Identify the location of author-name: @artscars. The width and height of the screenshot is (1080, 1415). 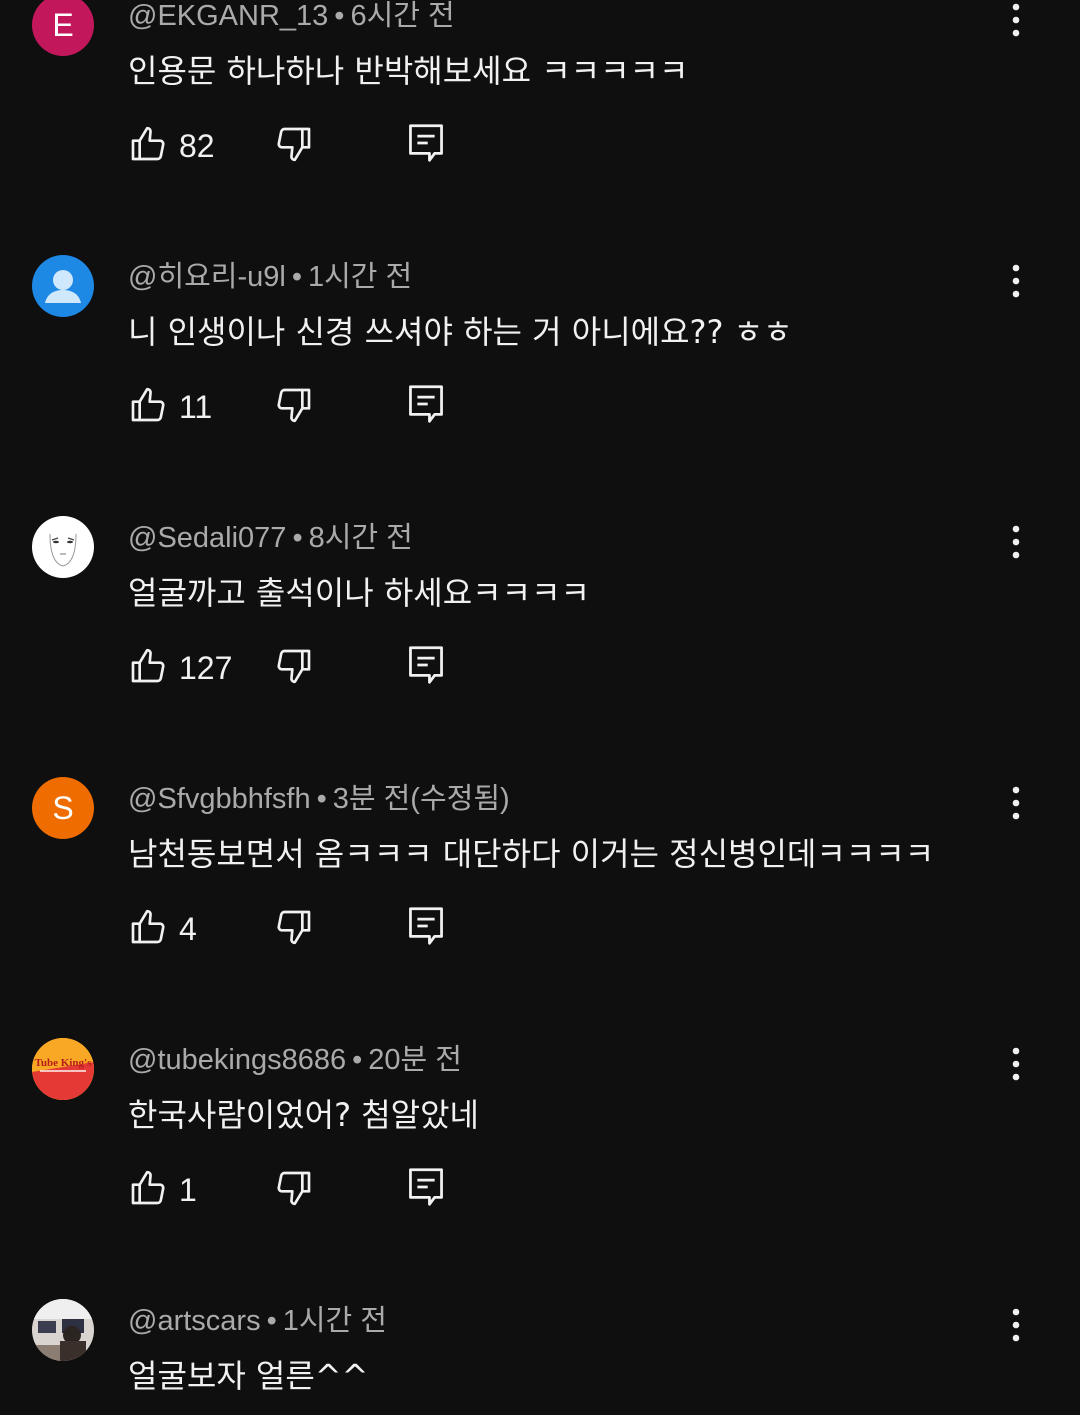
(194, 1321).